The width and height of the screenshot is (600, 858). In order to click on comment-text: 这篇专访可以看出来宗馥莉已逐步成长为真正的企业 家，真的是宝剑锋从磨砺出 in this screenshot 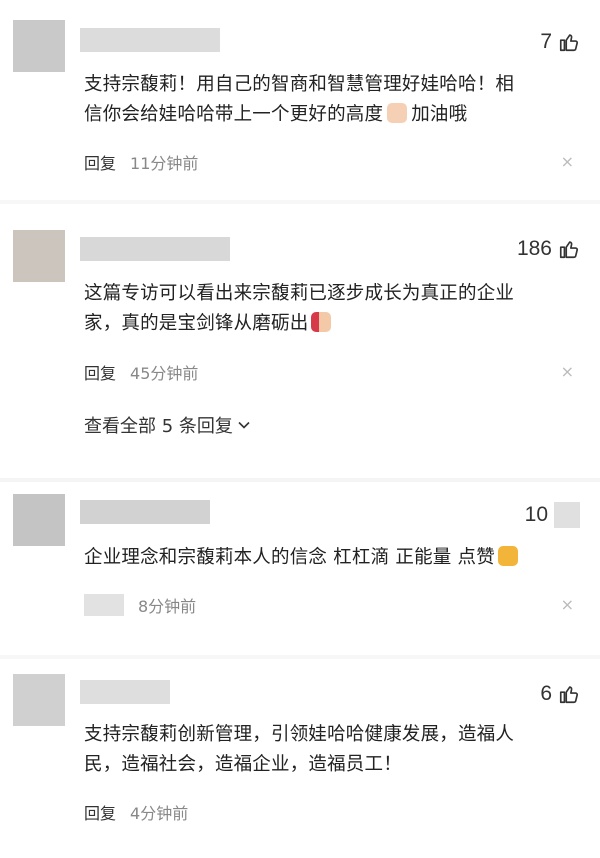, I will do `click(329, 309)`.